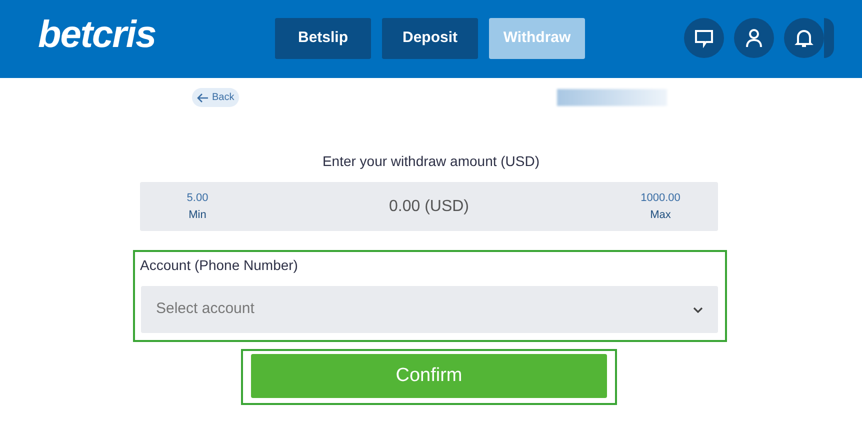 This screenshot has height=444, width=862. Describe the element at coordinates (97, 35) in the screenshot. I see `logo: betcris` at that location.